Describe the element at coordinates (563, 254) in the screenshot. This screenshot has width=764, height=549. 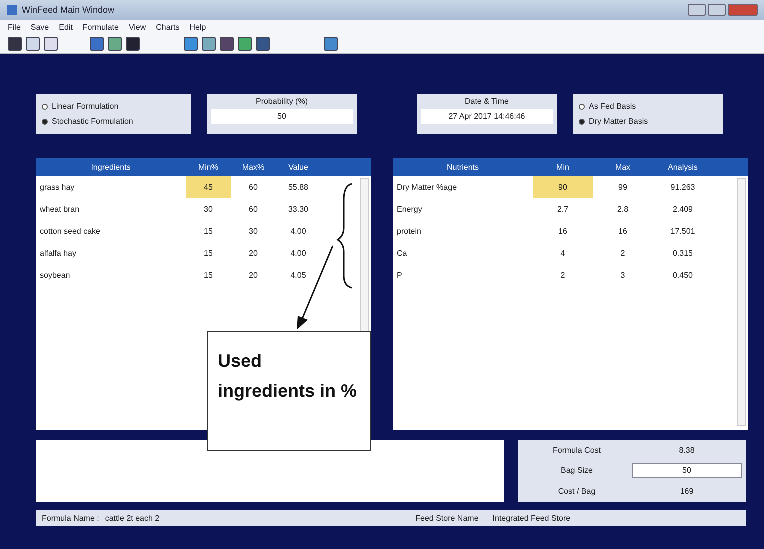
I see `table-cell-text: 4` at that location.